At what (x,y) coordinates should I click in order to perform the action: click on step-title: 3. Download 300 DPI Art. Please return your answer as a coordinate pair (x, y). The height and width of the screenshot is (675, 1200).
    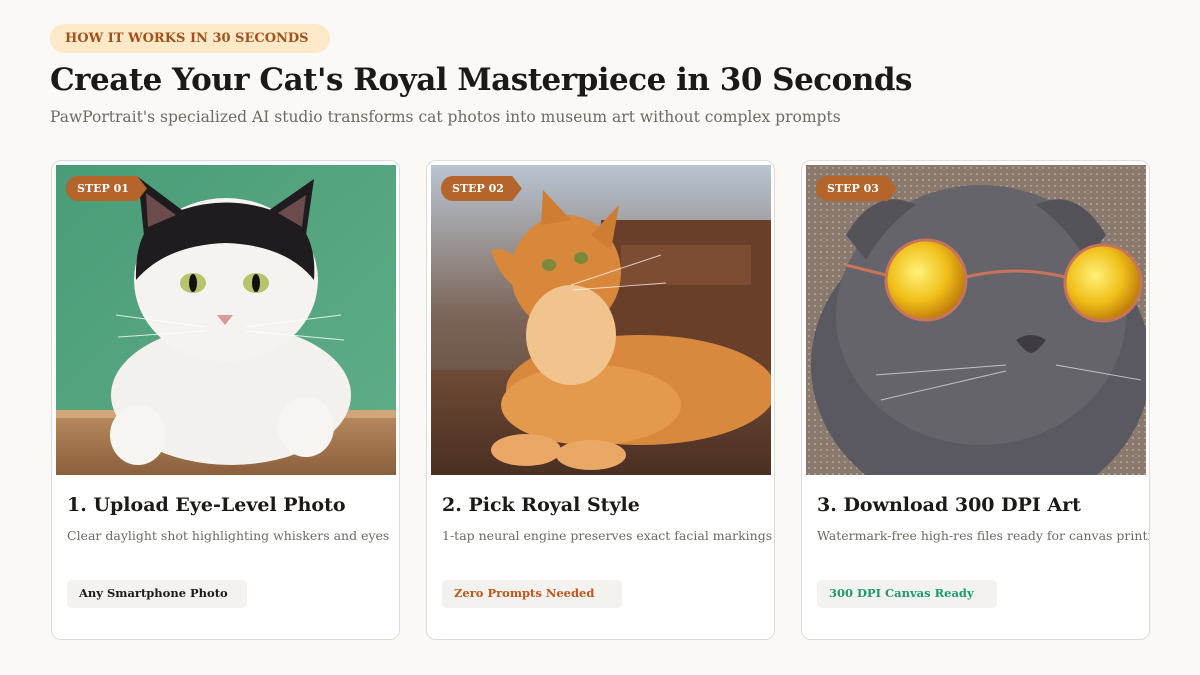
    Looking at the image, I should click on (949, 505).